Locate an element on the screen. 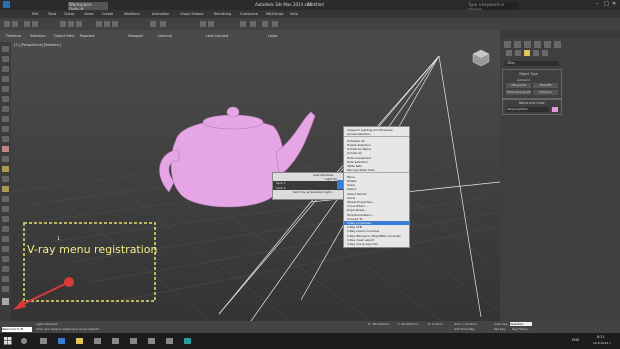 This screenshot has height=349, width=620. z-coordinate: Z: 0,0mm is located at coordinates (435, 324).